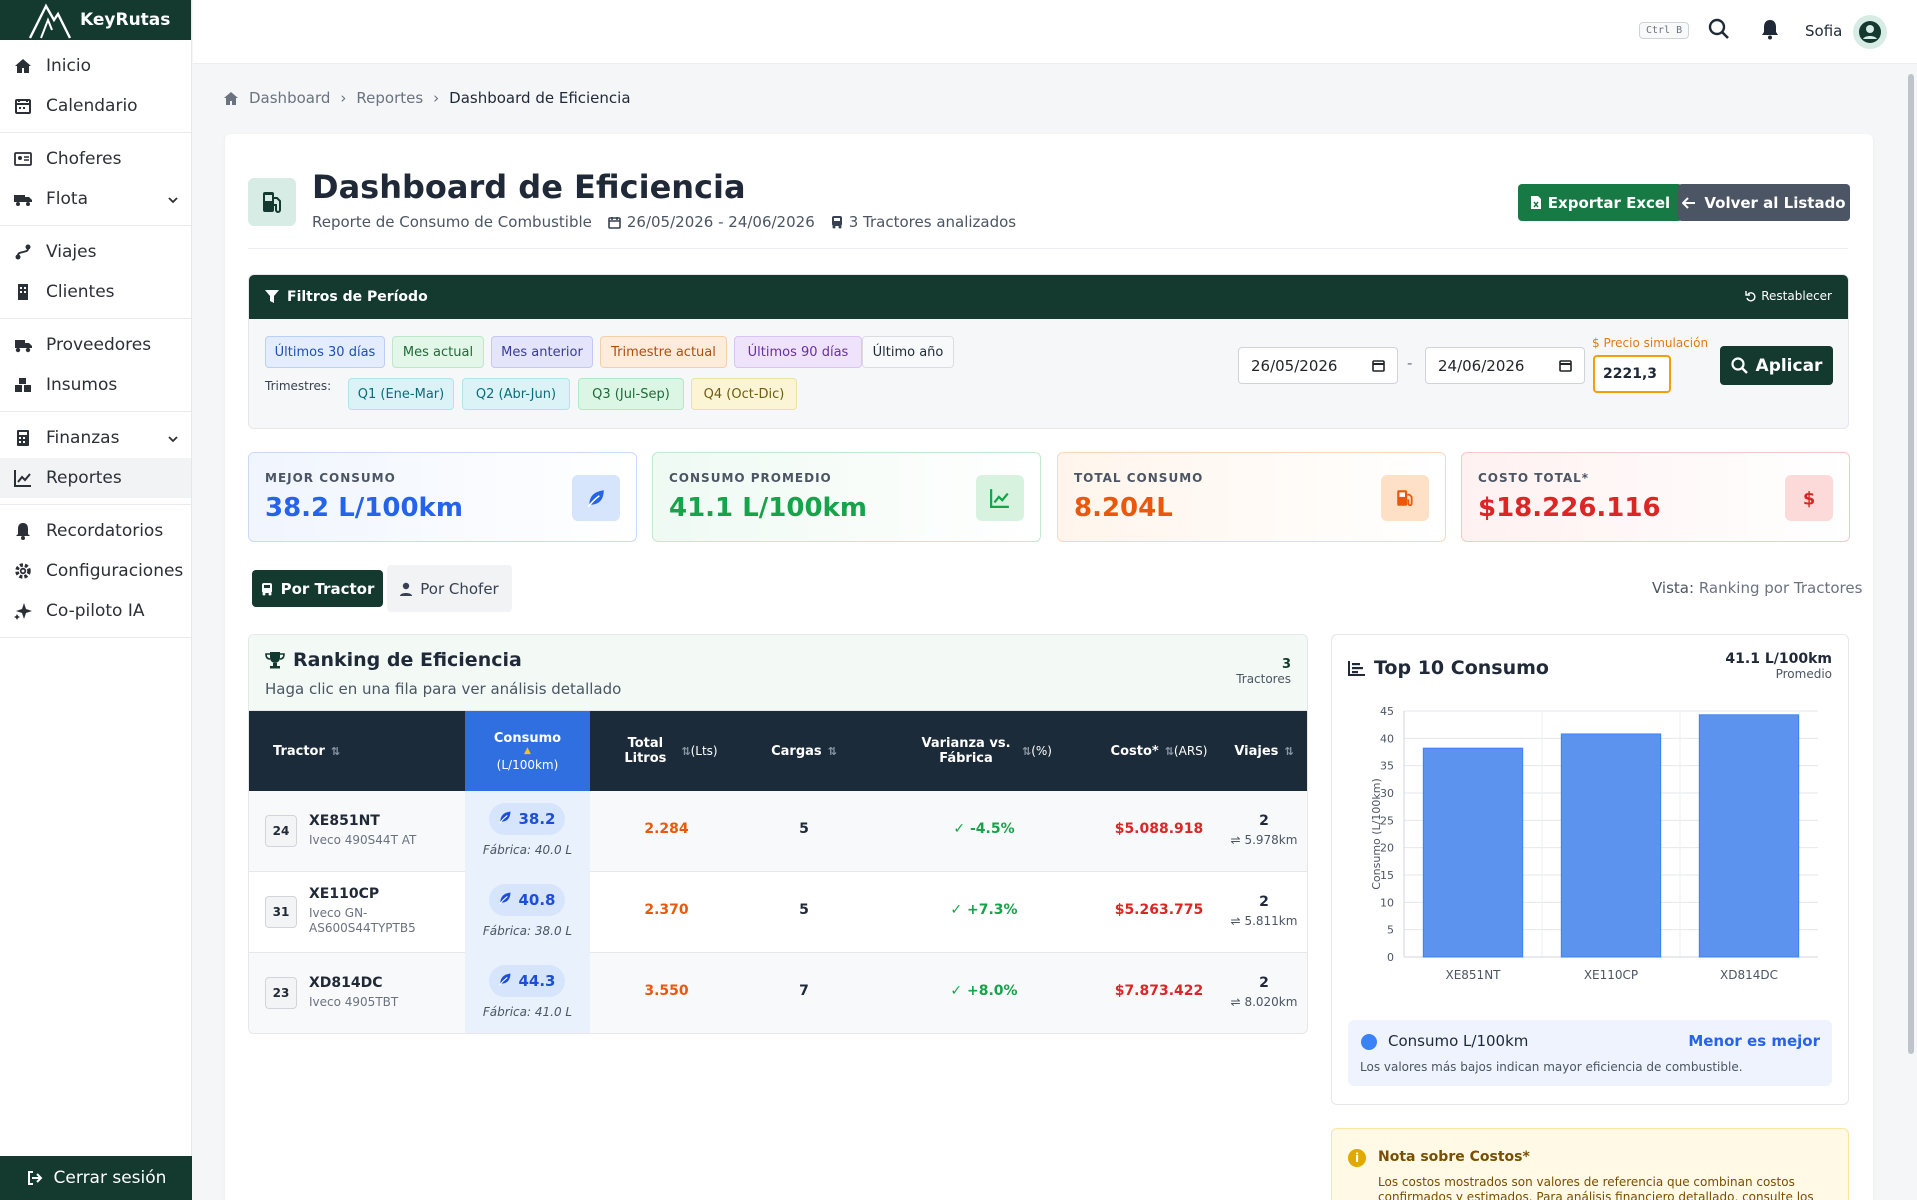 This screenshot has height=1200, width=1917. Describe the element at coordinates (1632, 374) in the screenshot. I see `price-simulation-input: 2221,3` at that location.